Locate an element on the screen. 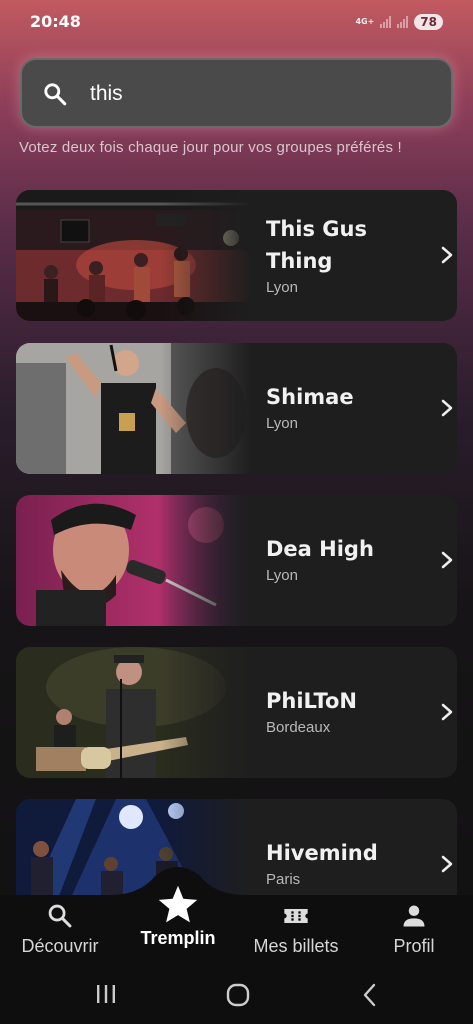  back-icon is located at coordinates (370, 995).